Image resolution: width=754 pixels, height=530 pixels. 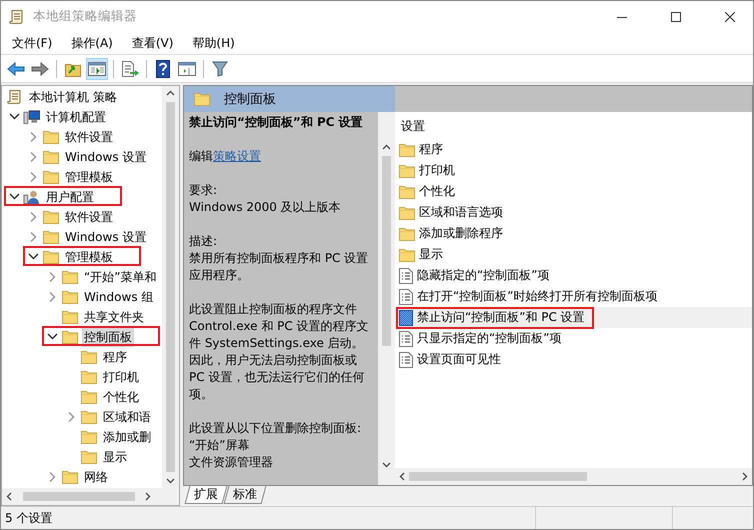 What do you see at coordinates (28, 518) in the screenshot?
I see `status-text: 5 个设置` at bounding box center [28, 518].